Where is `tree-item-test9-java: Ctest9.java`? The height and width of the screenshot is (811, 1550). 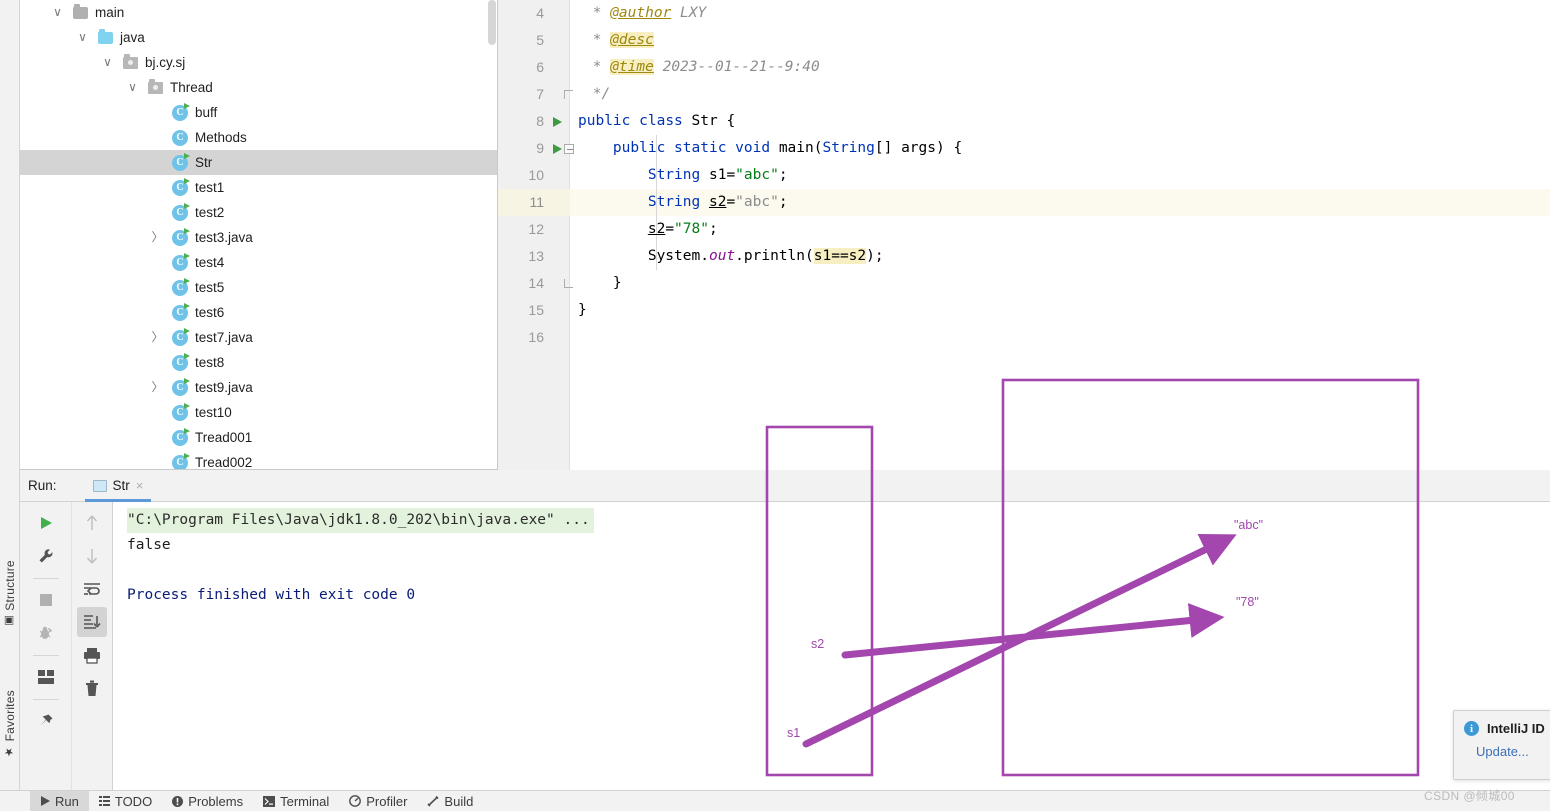 tree-item-test9-java: Ctest9.java is located at coordinates (258, 387).